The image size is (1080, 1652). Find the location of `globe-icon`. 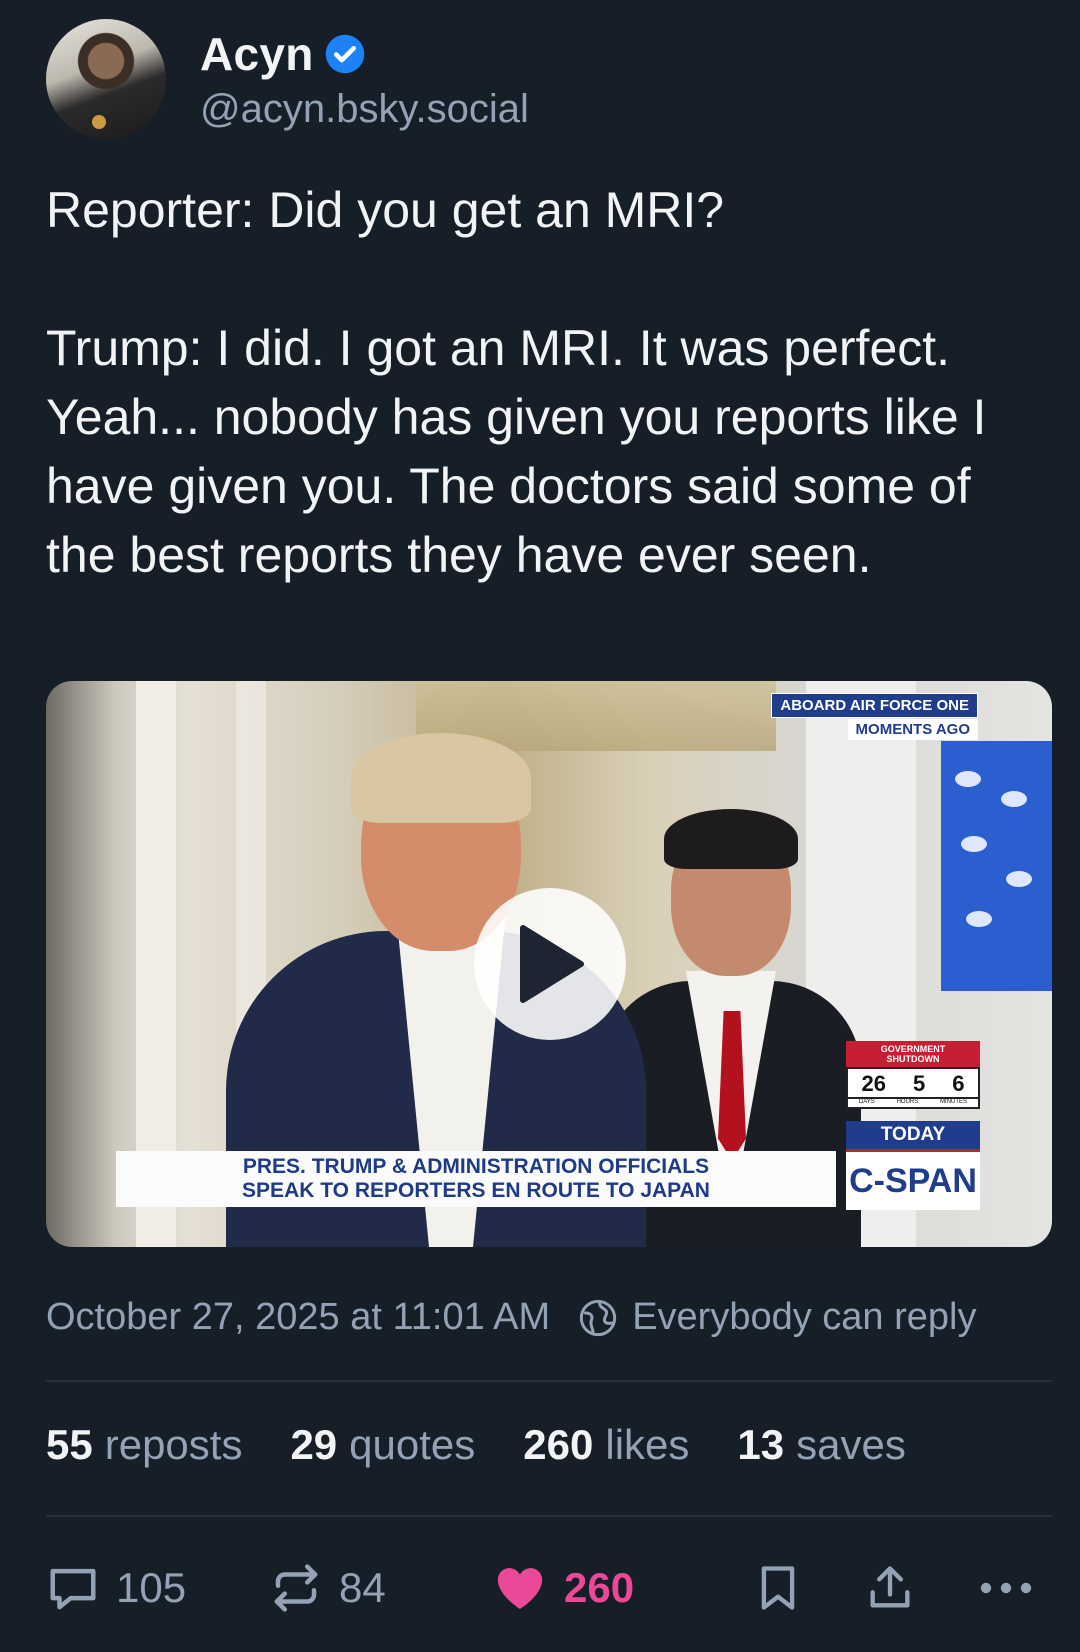

globe-icon is located at coordinates (598, 1317).